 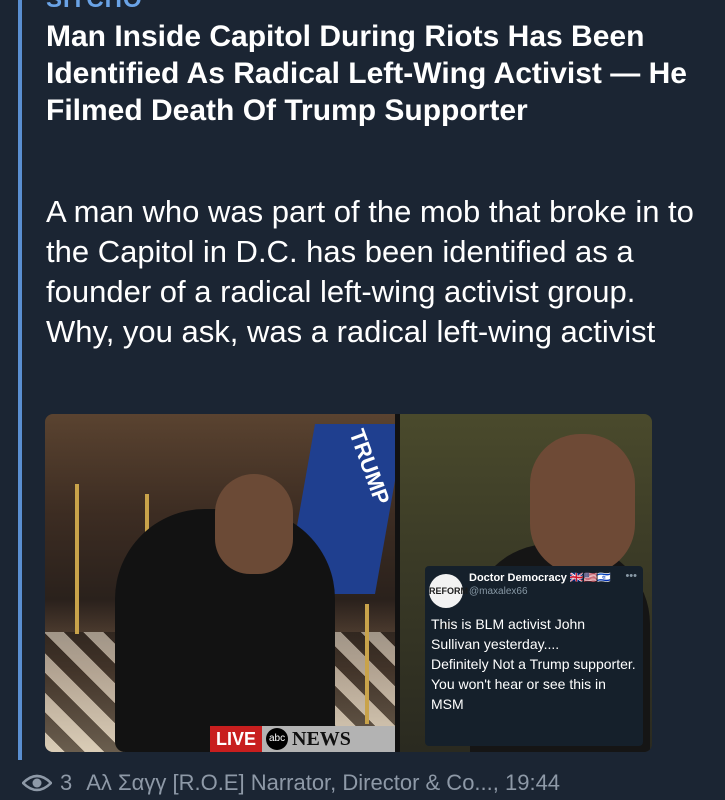 What do you see at coordinates (277, 739) in the screenshot?
I see `abc-logo-icon: abc` at bounding box center [277, 739].